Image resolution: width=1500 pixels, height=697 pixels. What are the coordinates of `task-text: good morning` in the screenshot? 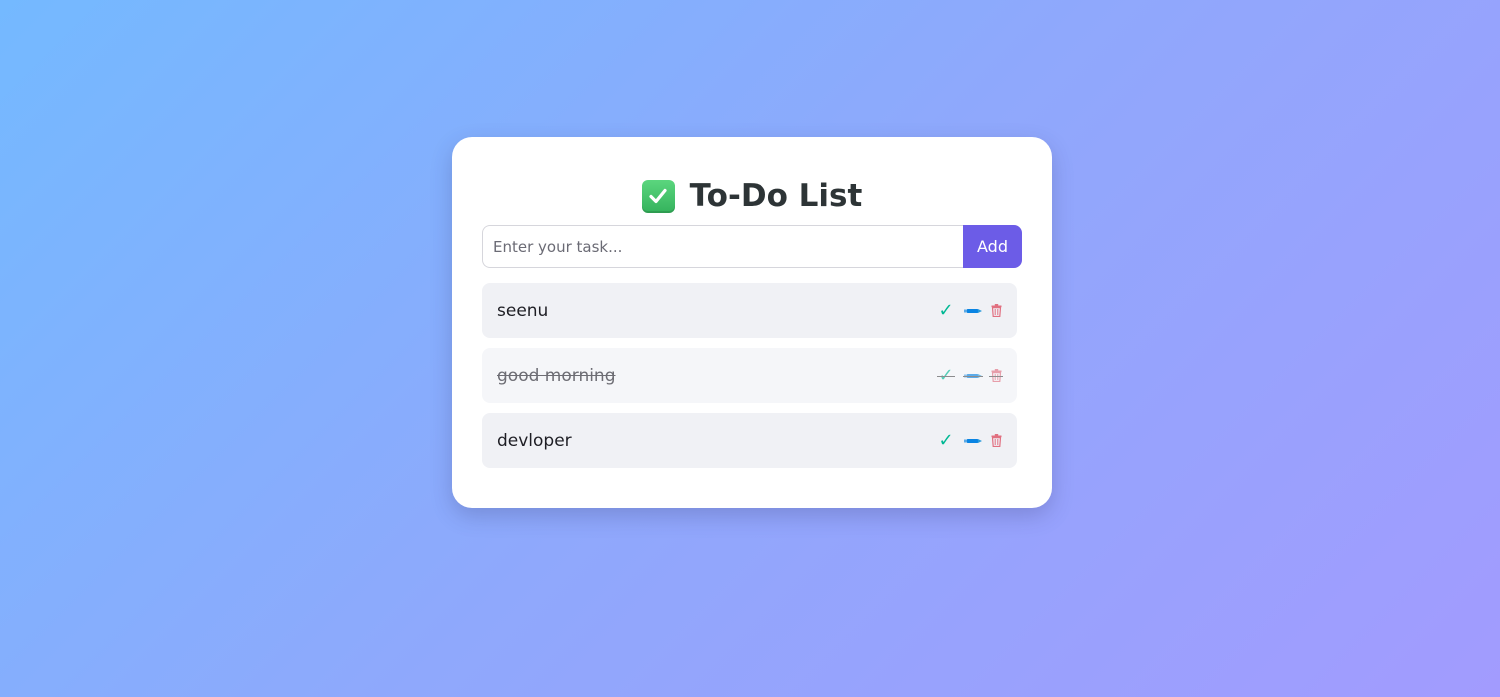 It's located at (717, 376).